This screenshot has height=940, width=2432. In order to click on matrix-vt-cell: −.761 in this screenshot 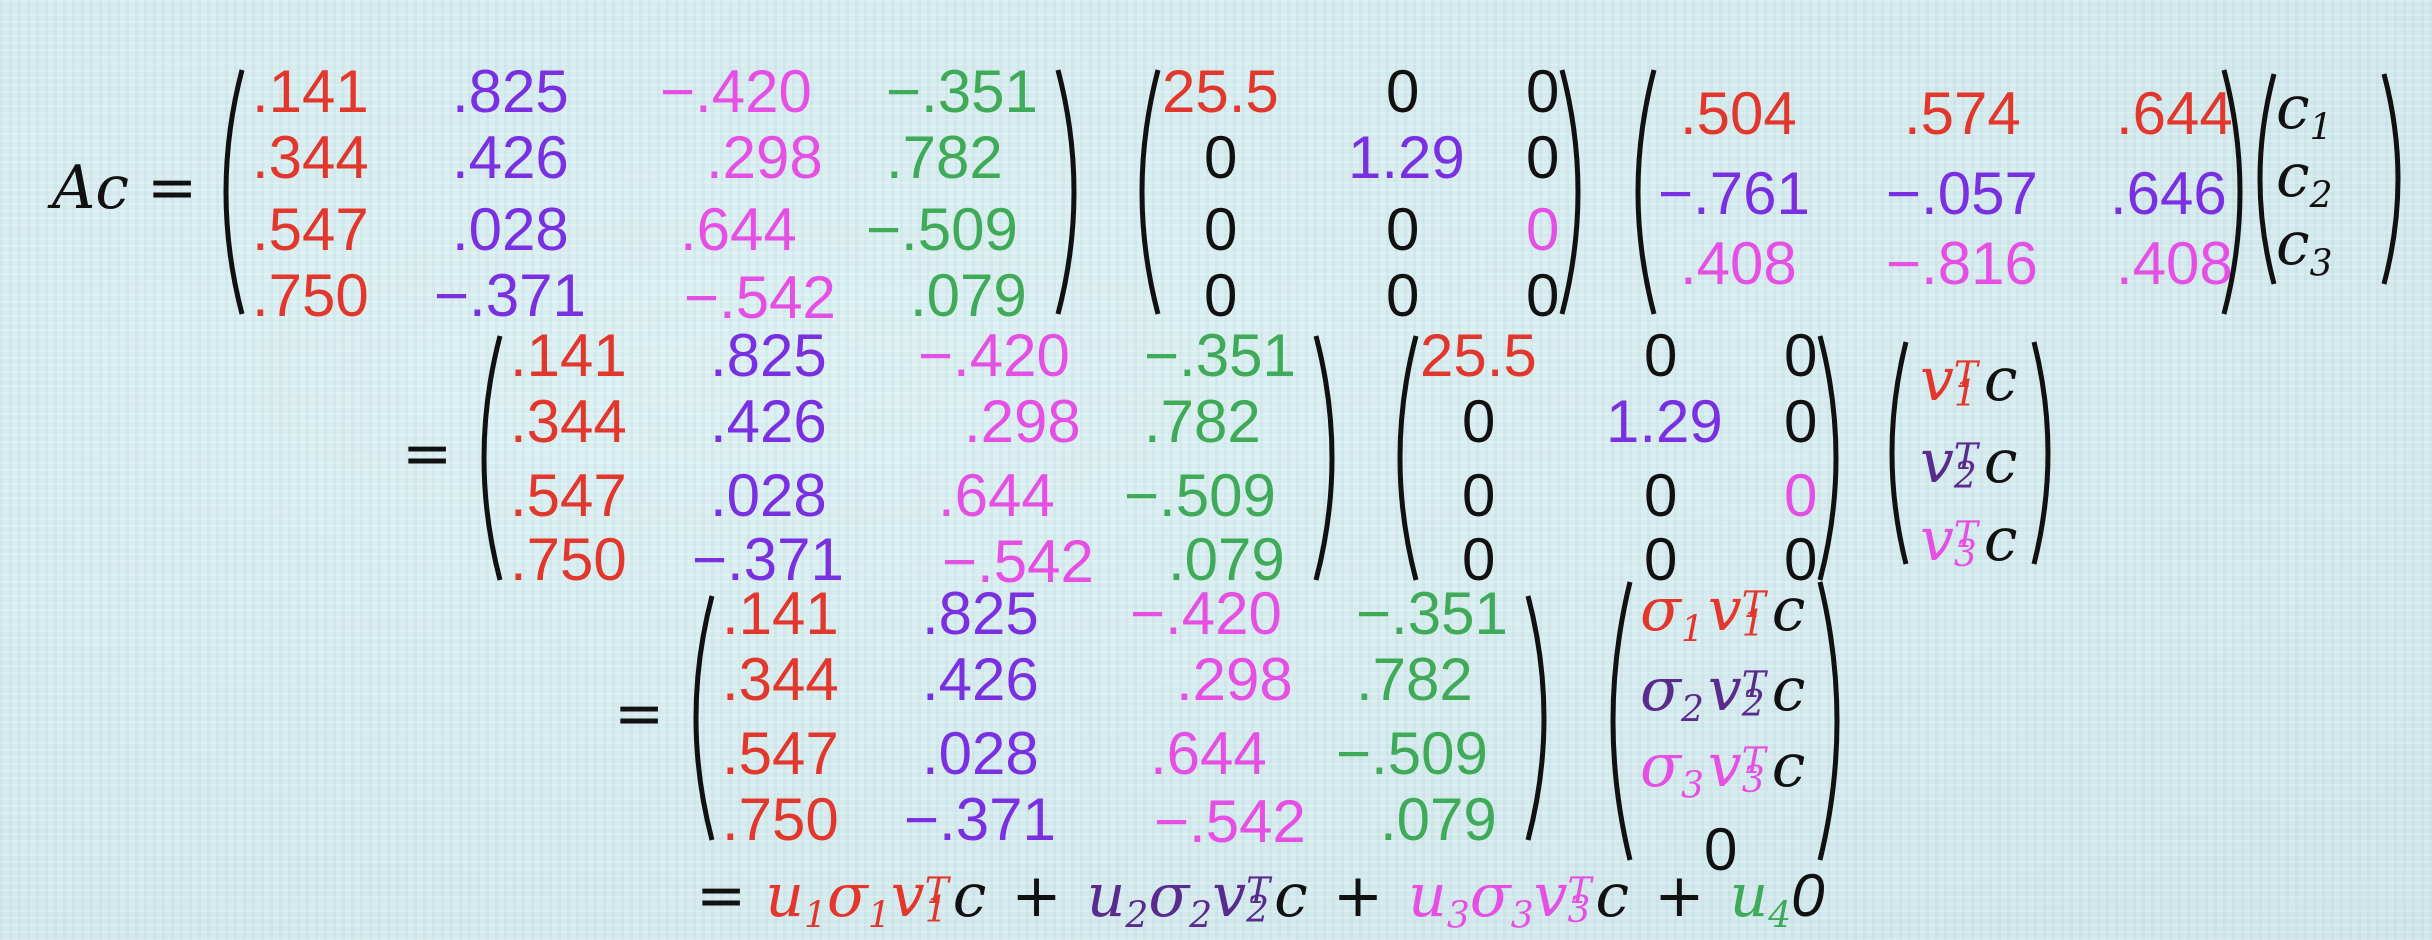, I will do `click(1734, 193)`.